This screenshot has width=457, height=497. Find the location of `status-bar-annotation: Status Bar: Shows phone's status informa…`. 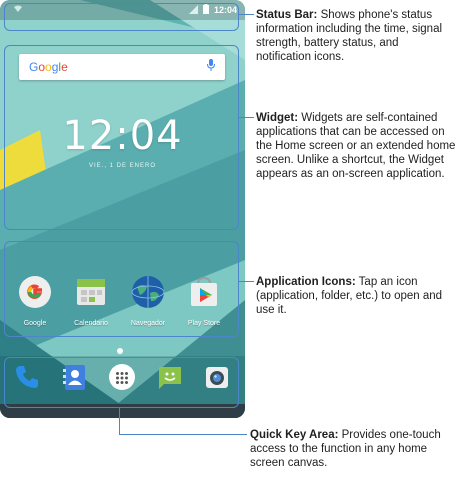

status-bar-annotation: Status Bar: Shows phone's status informa… is located at coordinates (356, 36).